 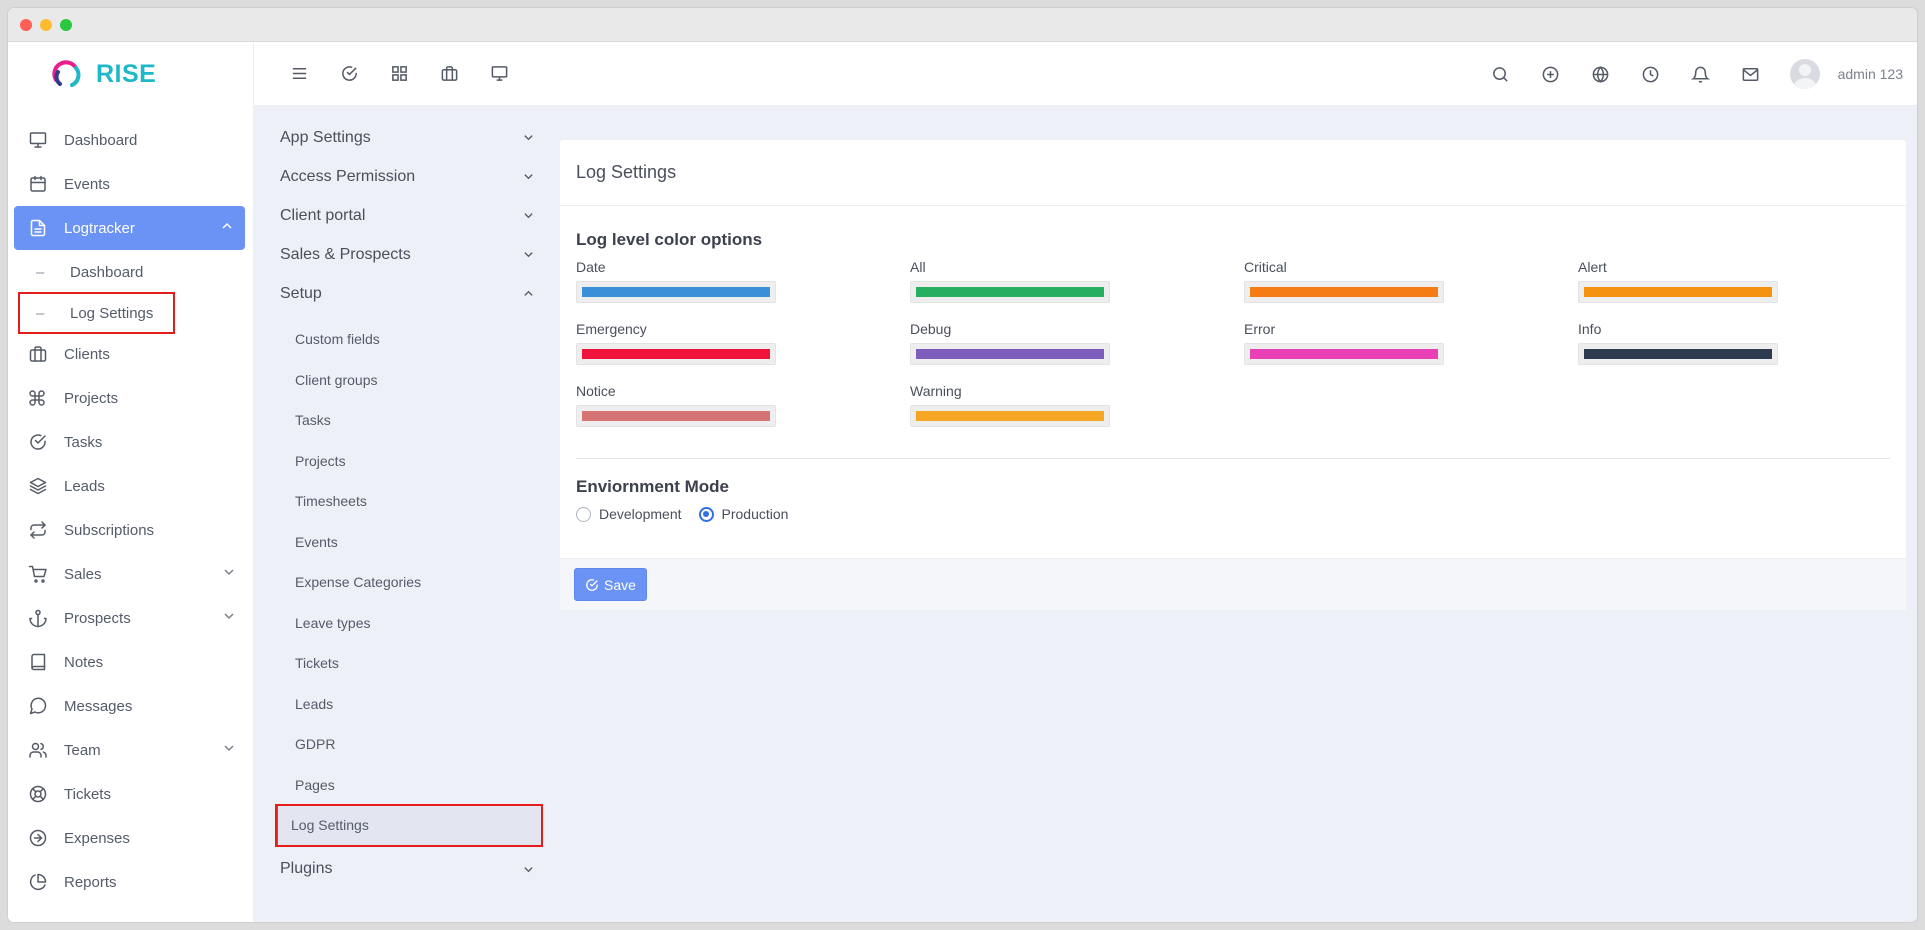 I want to click on sidebar-item-clients: Clients, so click(x=130, y=354).